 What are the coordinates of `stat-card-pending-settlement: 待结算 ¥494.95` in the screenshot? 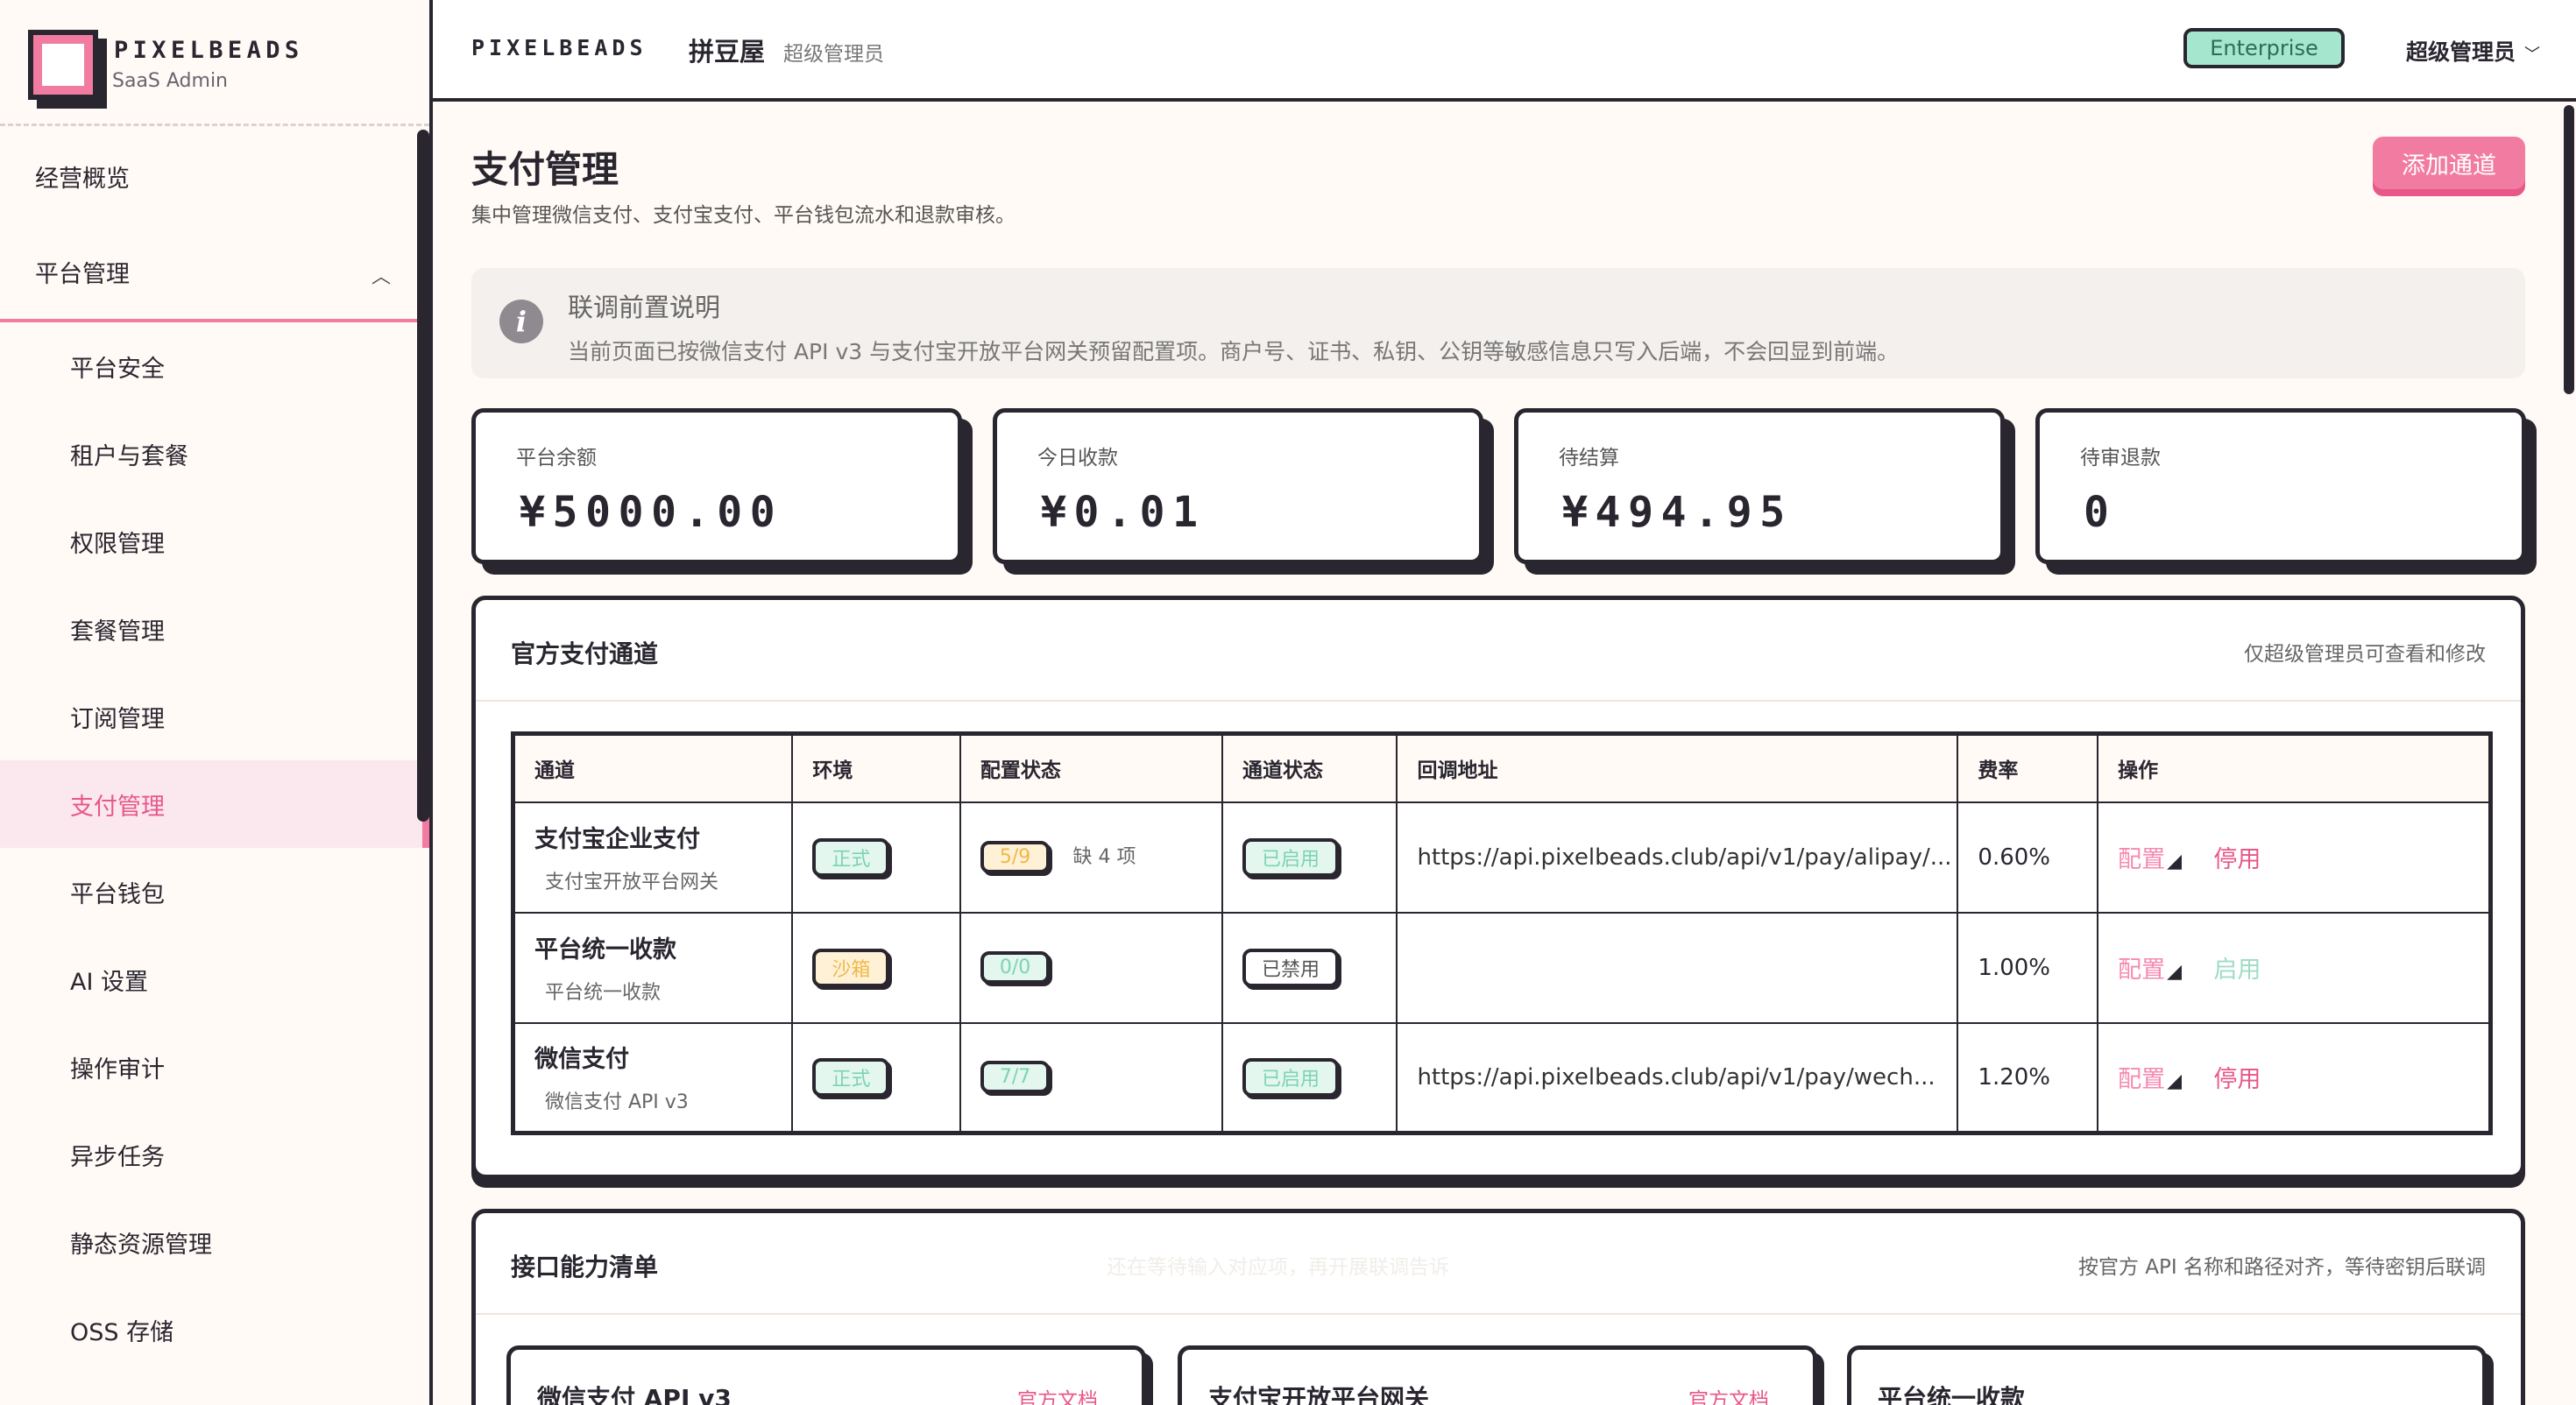 It's located at (1759, 486).